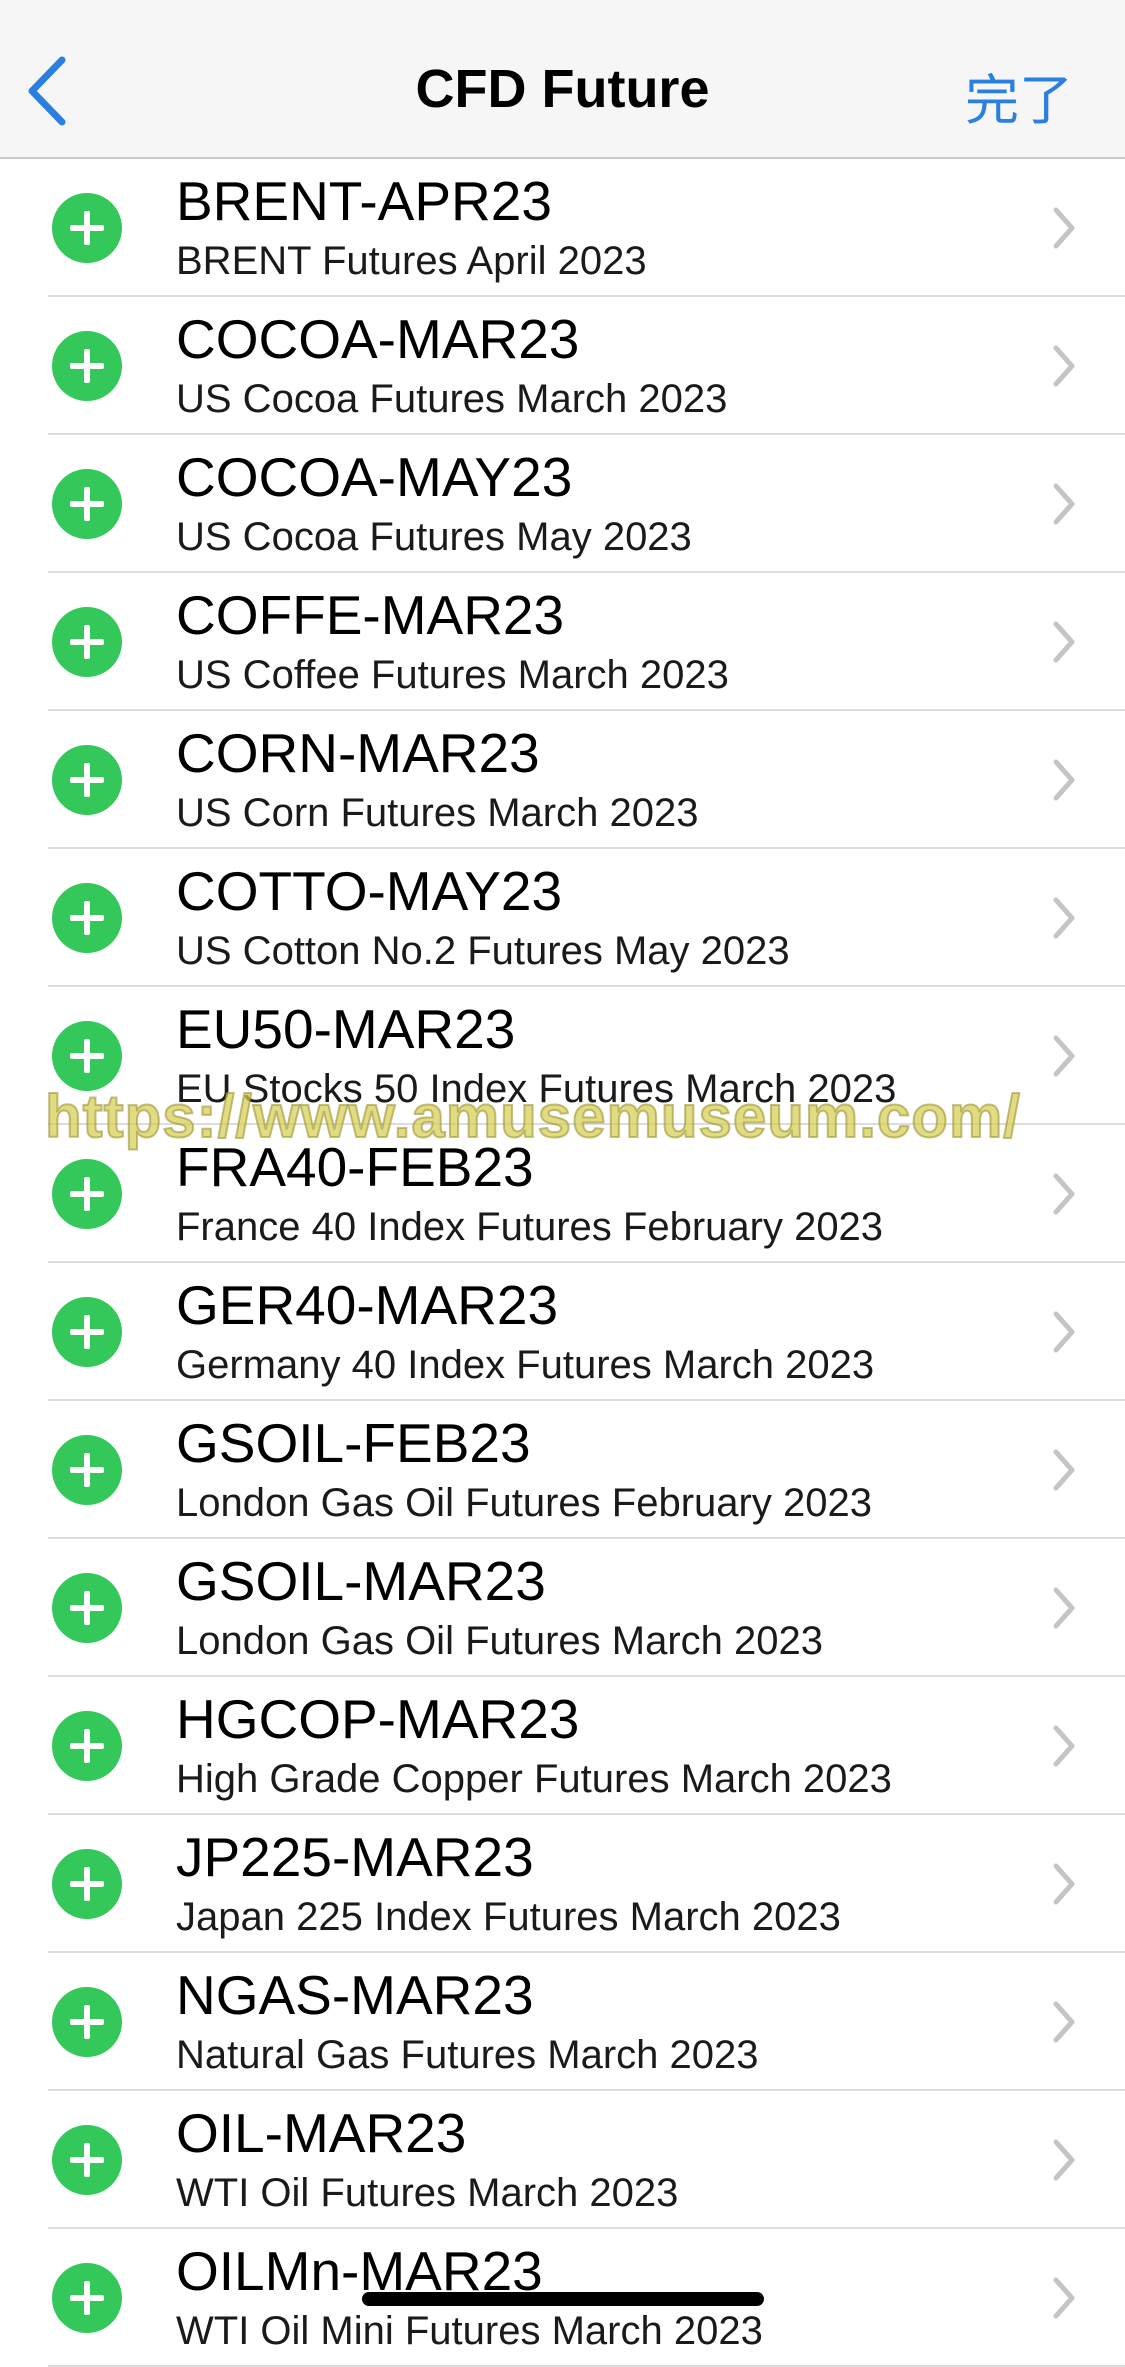 Image resolution: width=1125 pixels, height=2367 pixels. What do you see at coordinates (437, 813) in the screenshot?
I see `description-label: US Corn Futures March 2023` at bounding box center [437, 813].